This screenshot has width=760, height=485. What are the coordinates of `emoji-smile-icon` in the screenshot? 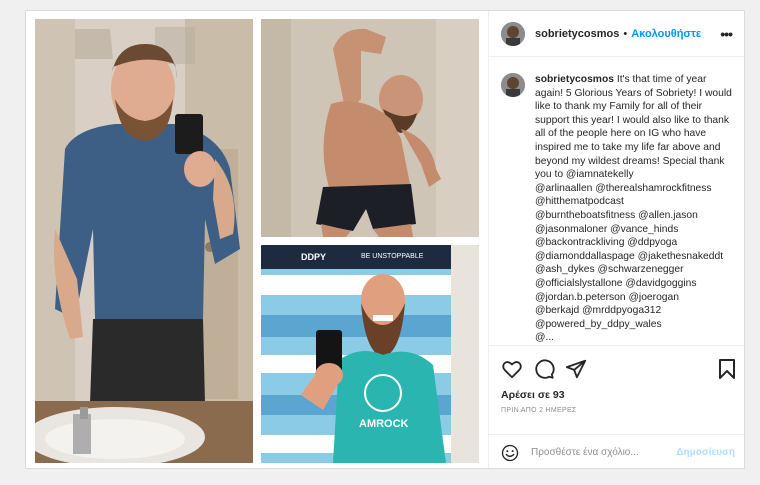 It's located at (510, 453).